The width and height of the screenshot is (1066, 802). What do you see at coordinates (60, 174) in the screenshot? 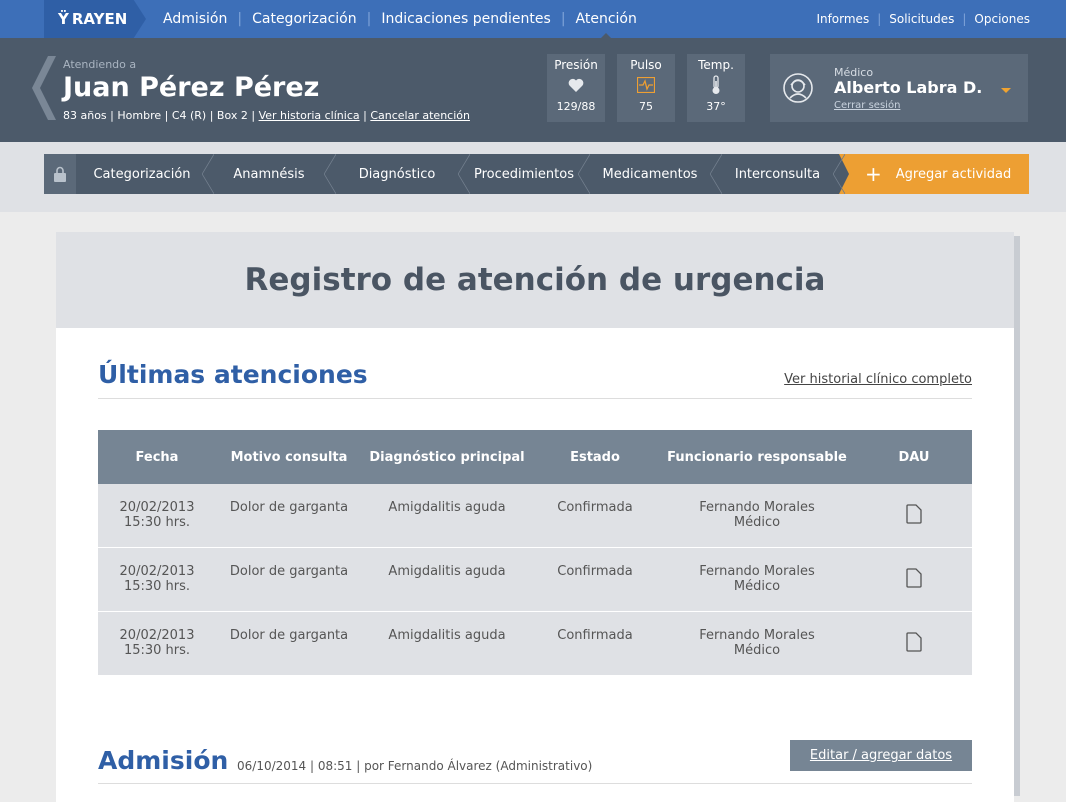
I see `lock-icon` at bounding box center [60, 174].